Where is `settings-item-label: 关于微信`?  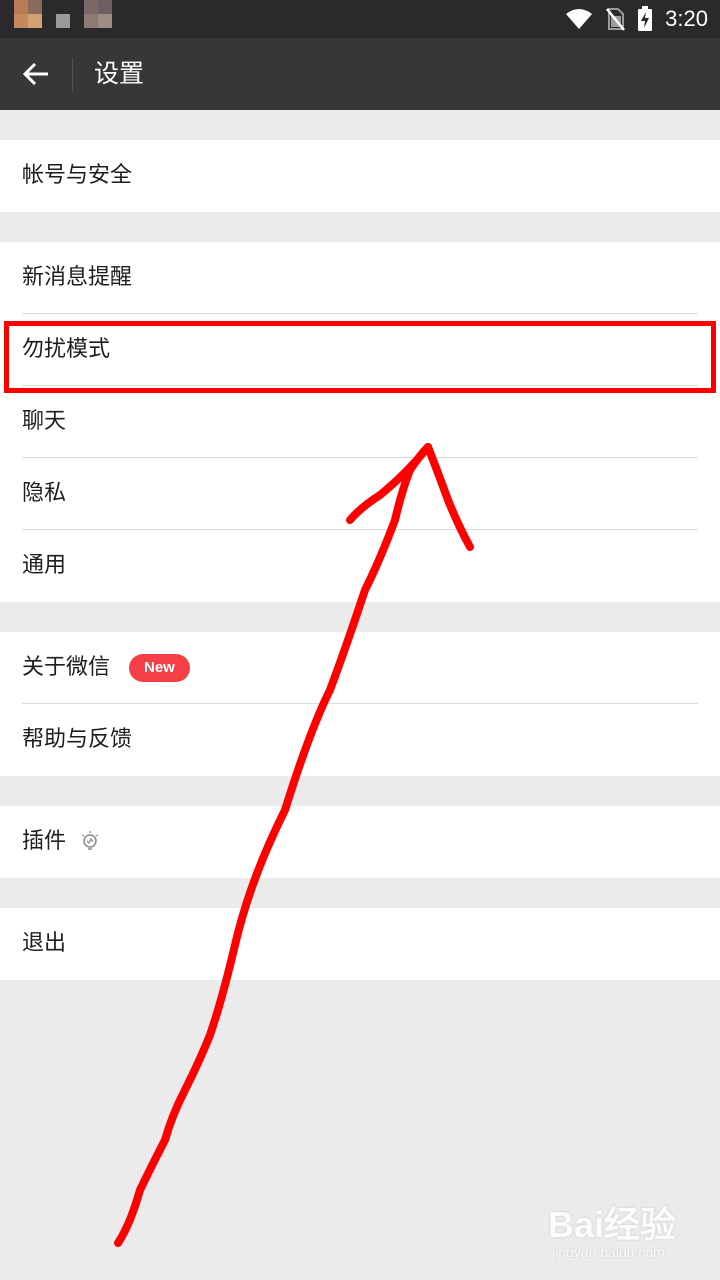 settings-item-label: 关于微信 is located at coordinates (66, 667).